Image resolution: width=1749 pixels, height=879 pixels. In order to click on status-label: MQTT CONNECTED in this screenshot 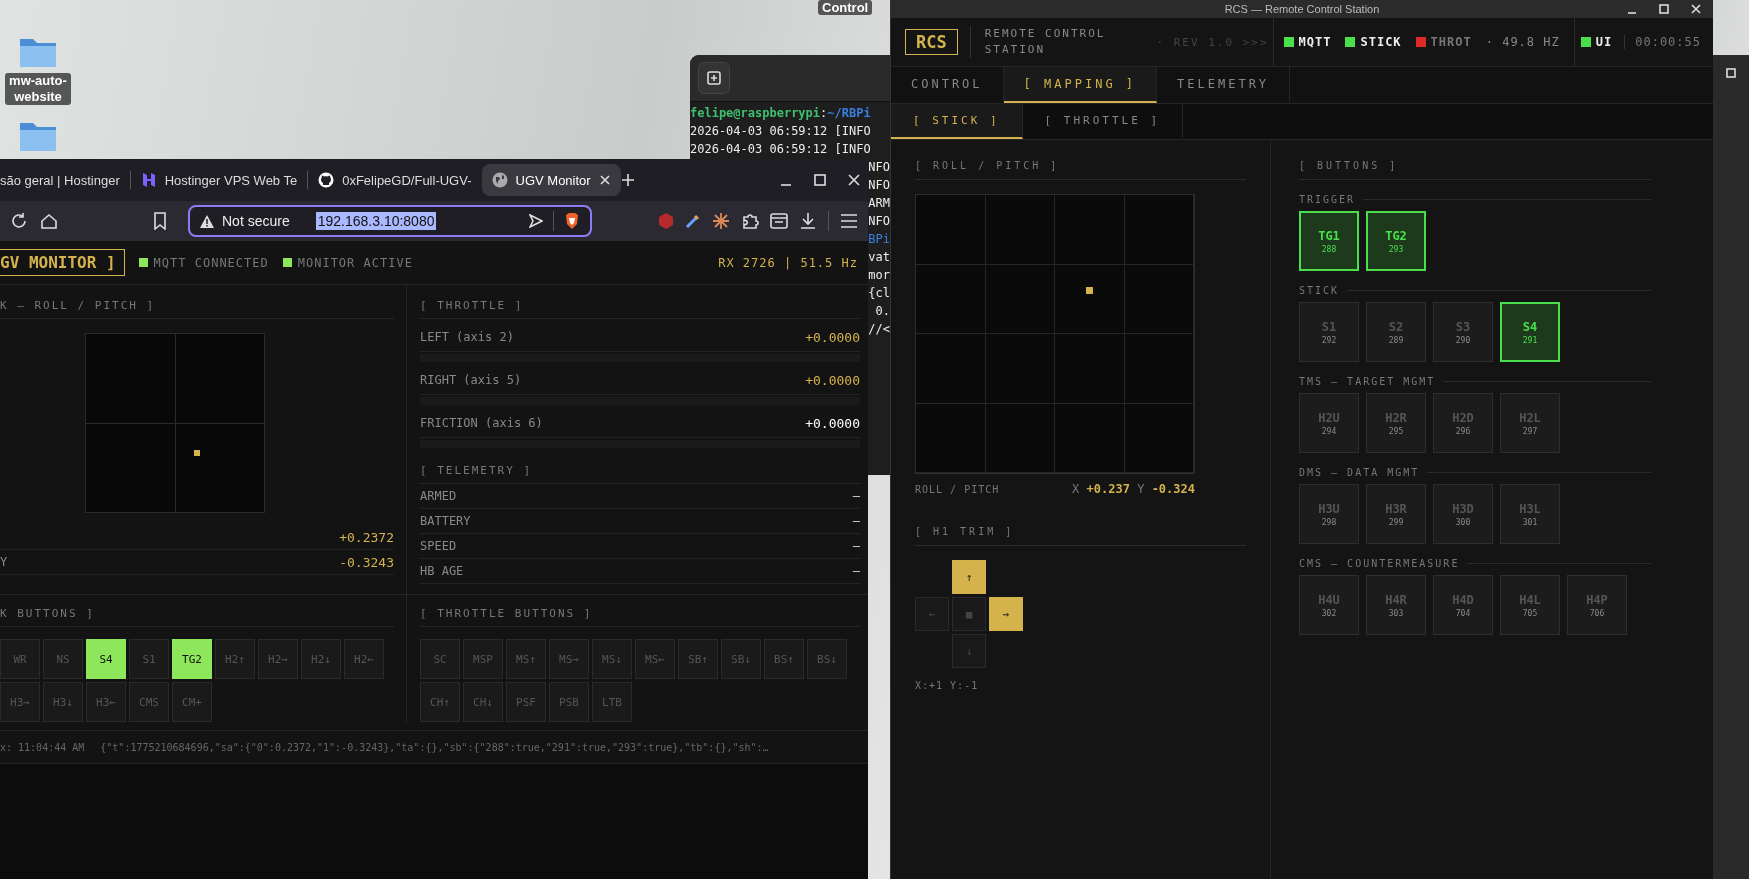, I will do `click(211, 262)`.